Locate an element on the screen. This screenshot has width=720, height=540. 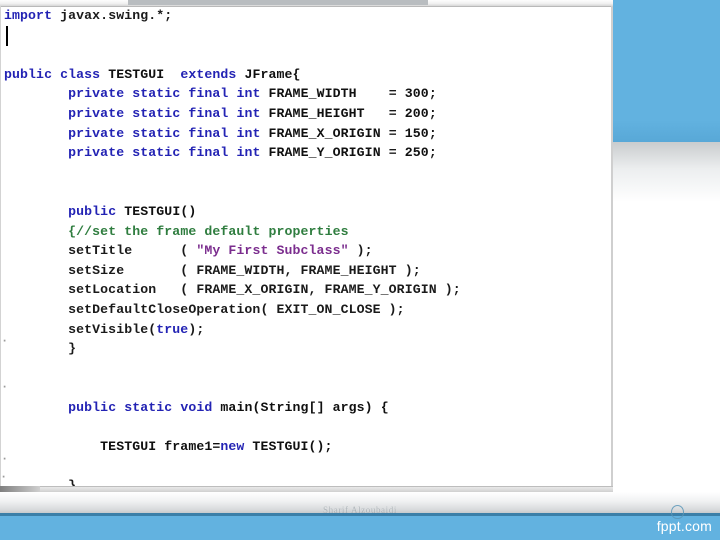
code-token: 250 is located at coordinates (416, 153).